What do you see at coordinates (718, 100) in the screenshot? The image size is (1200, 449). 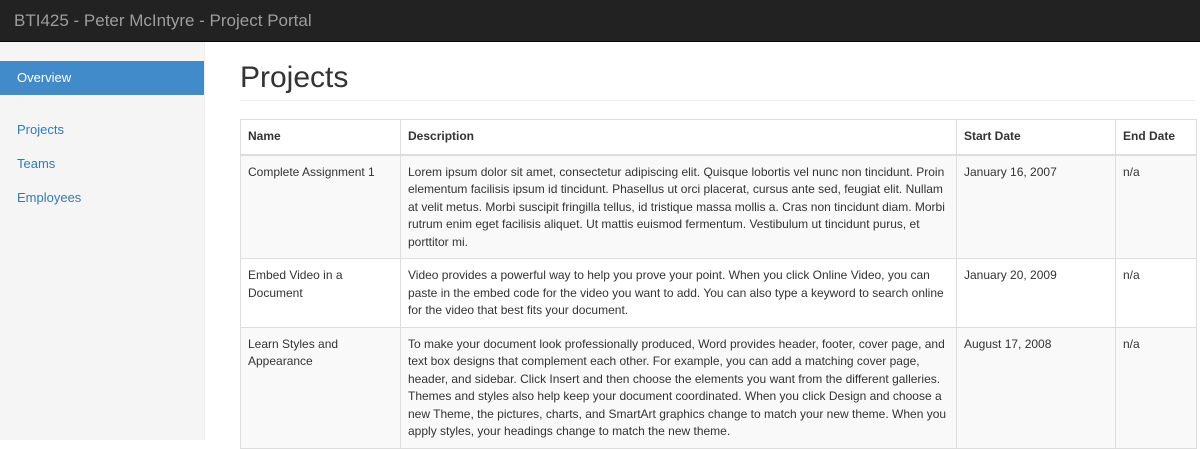 I see `title-divider` at bounding box center [718, 100].